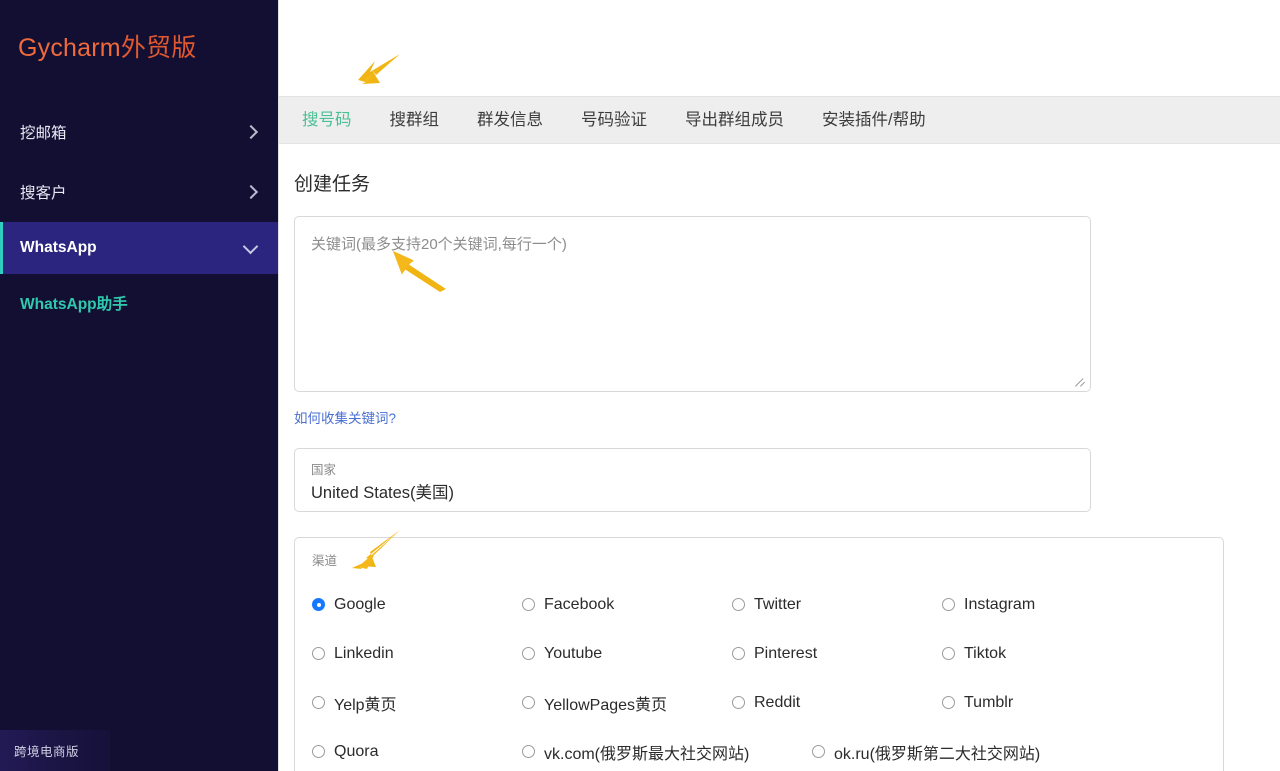 This screenshot has height=771, width=1280. I want to click on page-title: 创建任务, so click(332, 184).